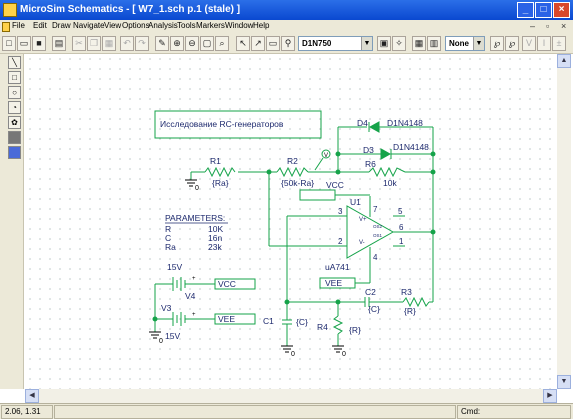 This screenshot has width=573, height=419. What do you see at coordinates (512, 43) in the screenshot?
I see `show-voltage-icon: ℘` at bounding box center [512, 43].